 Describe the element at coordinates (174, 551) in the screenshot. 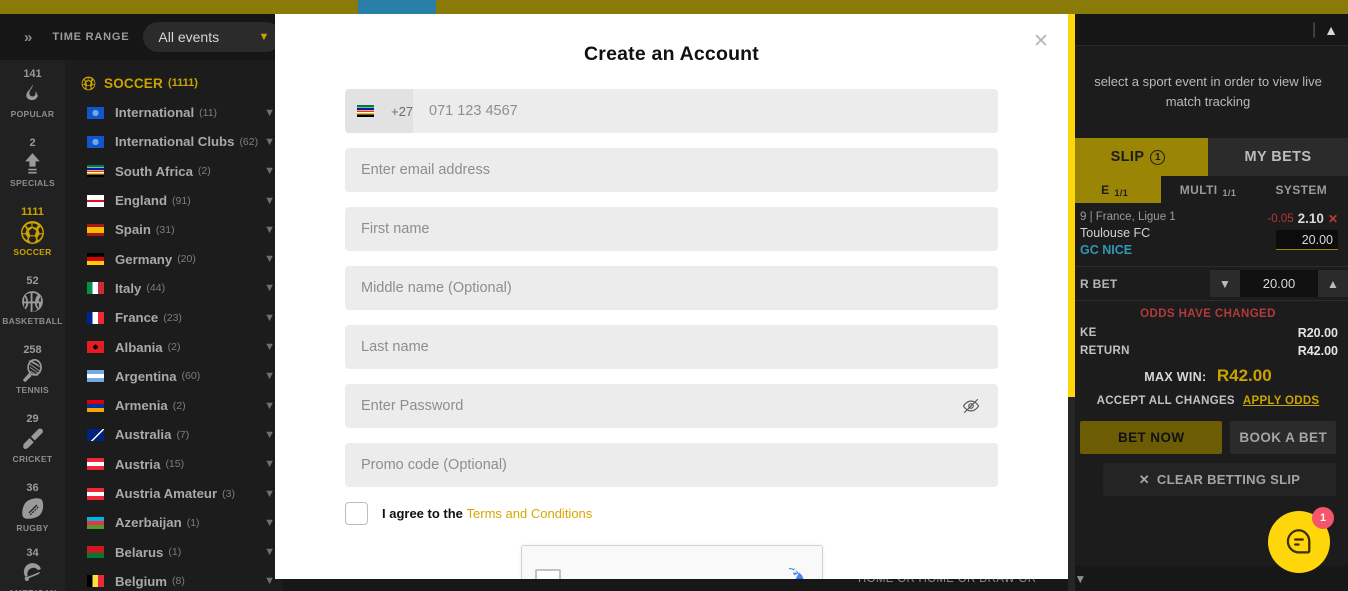

I see `league-row: Belarus (1) ▼` at that location.